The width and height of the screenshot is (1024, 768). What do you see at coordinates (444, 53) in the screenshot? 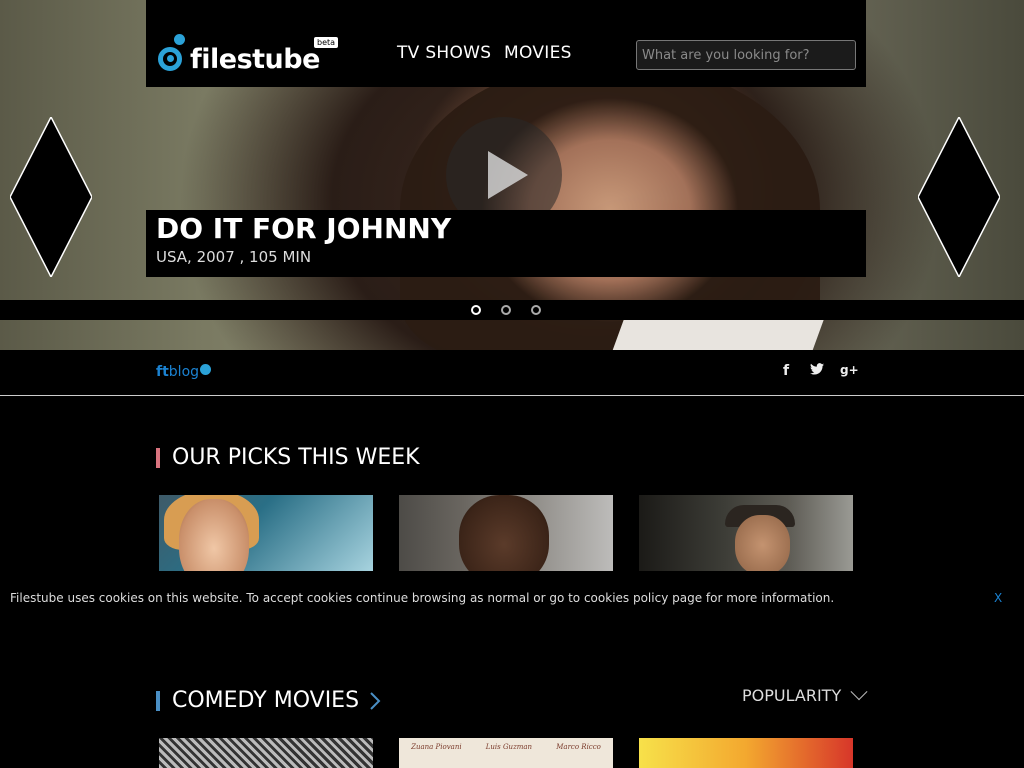
I see `nav-tv-shows: TV SHOWS` at bounding box center [444, 53].